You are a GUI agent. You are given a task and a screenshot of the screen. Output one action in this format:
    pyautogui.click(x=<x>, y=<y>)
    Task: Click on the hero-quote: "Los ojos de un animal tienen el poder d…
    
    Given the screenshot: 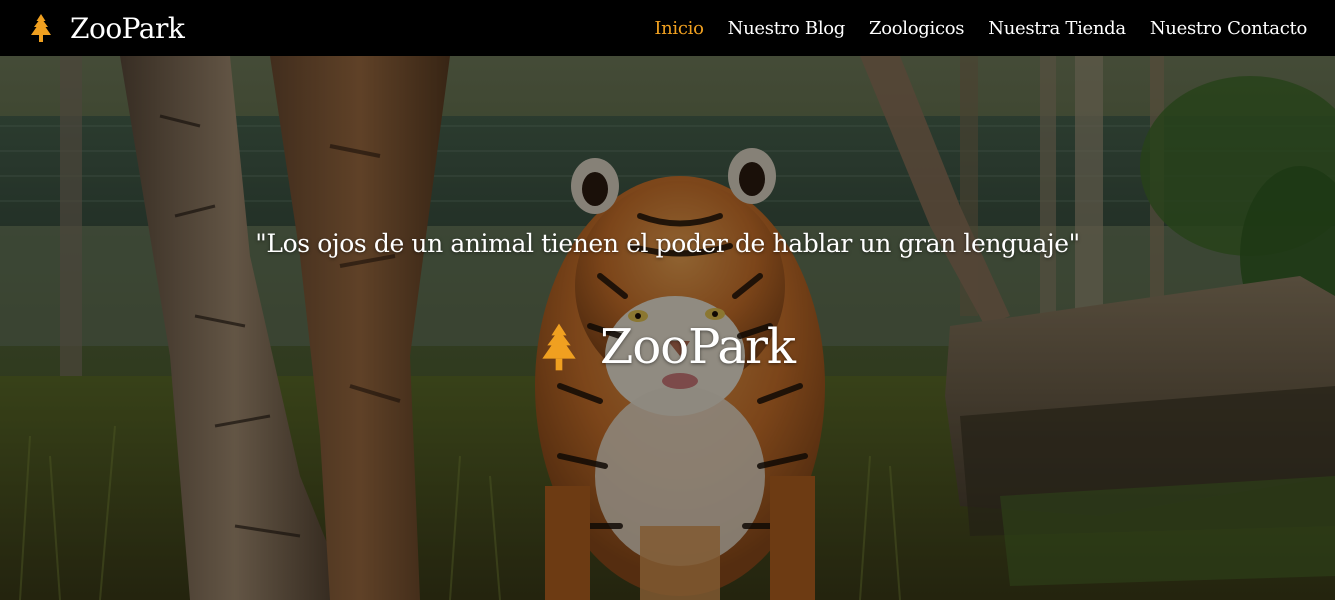 What is the action you would take?
    pyautogui.click(x=667, y=243)
    